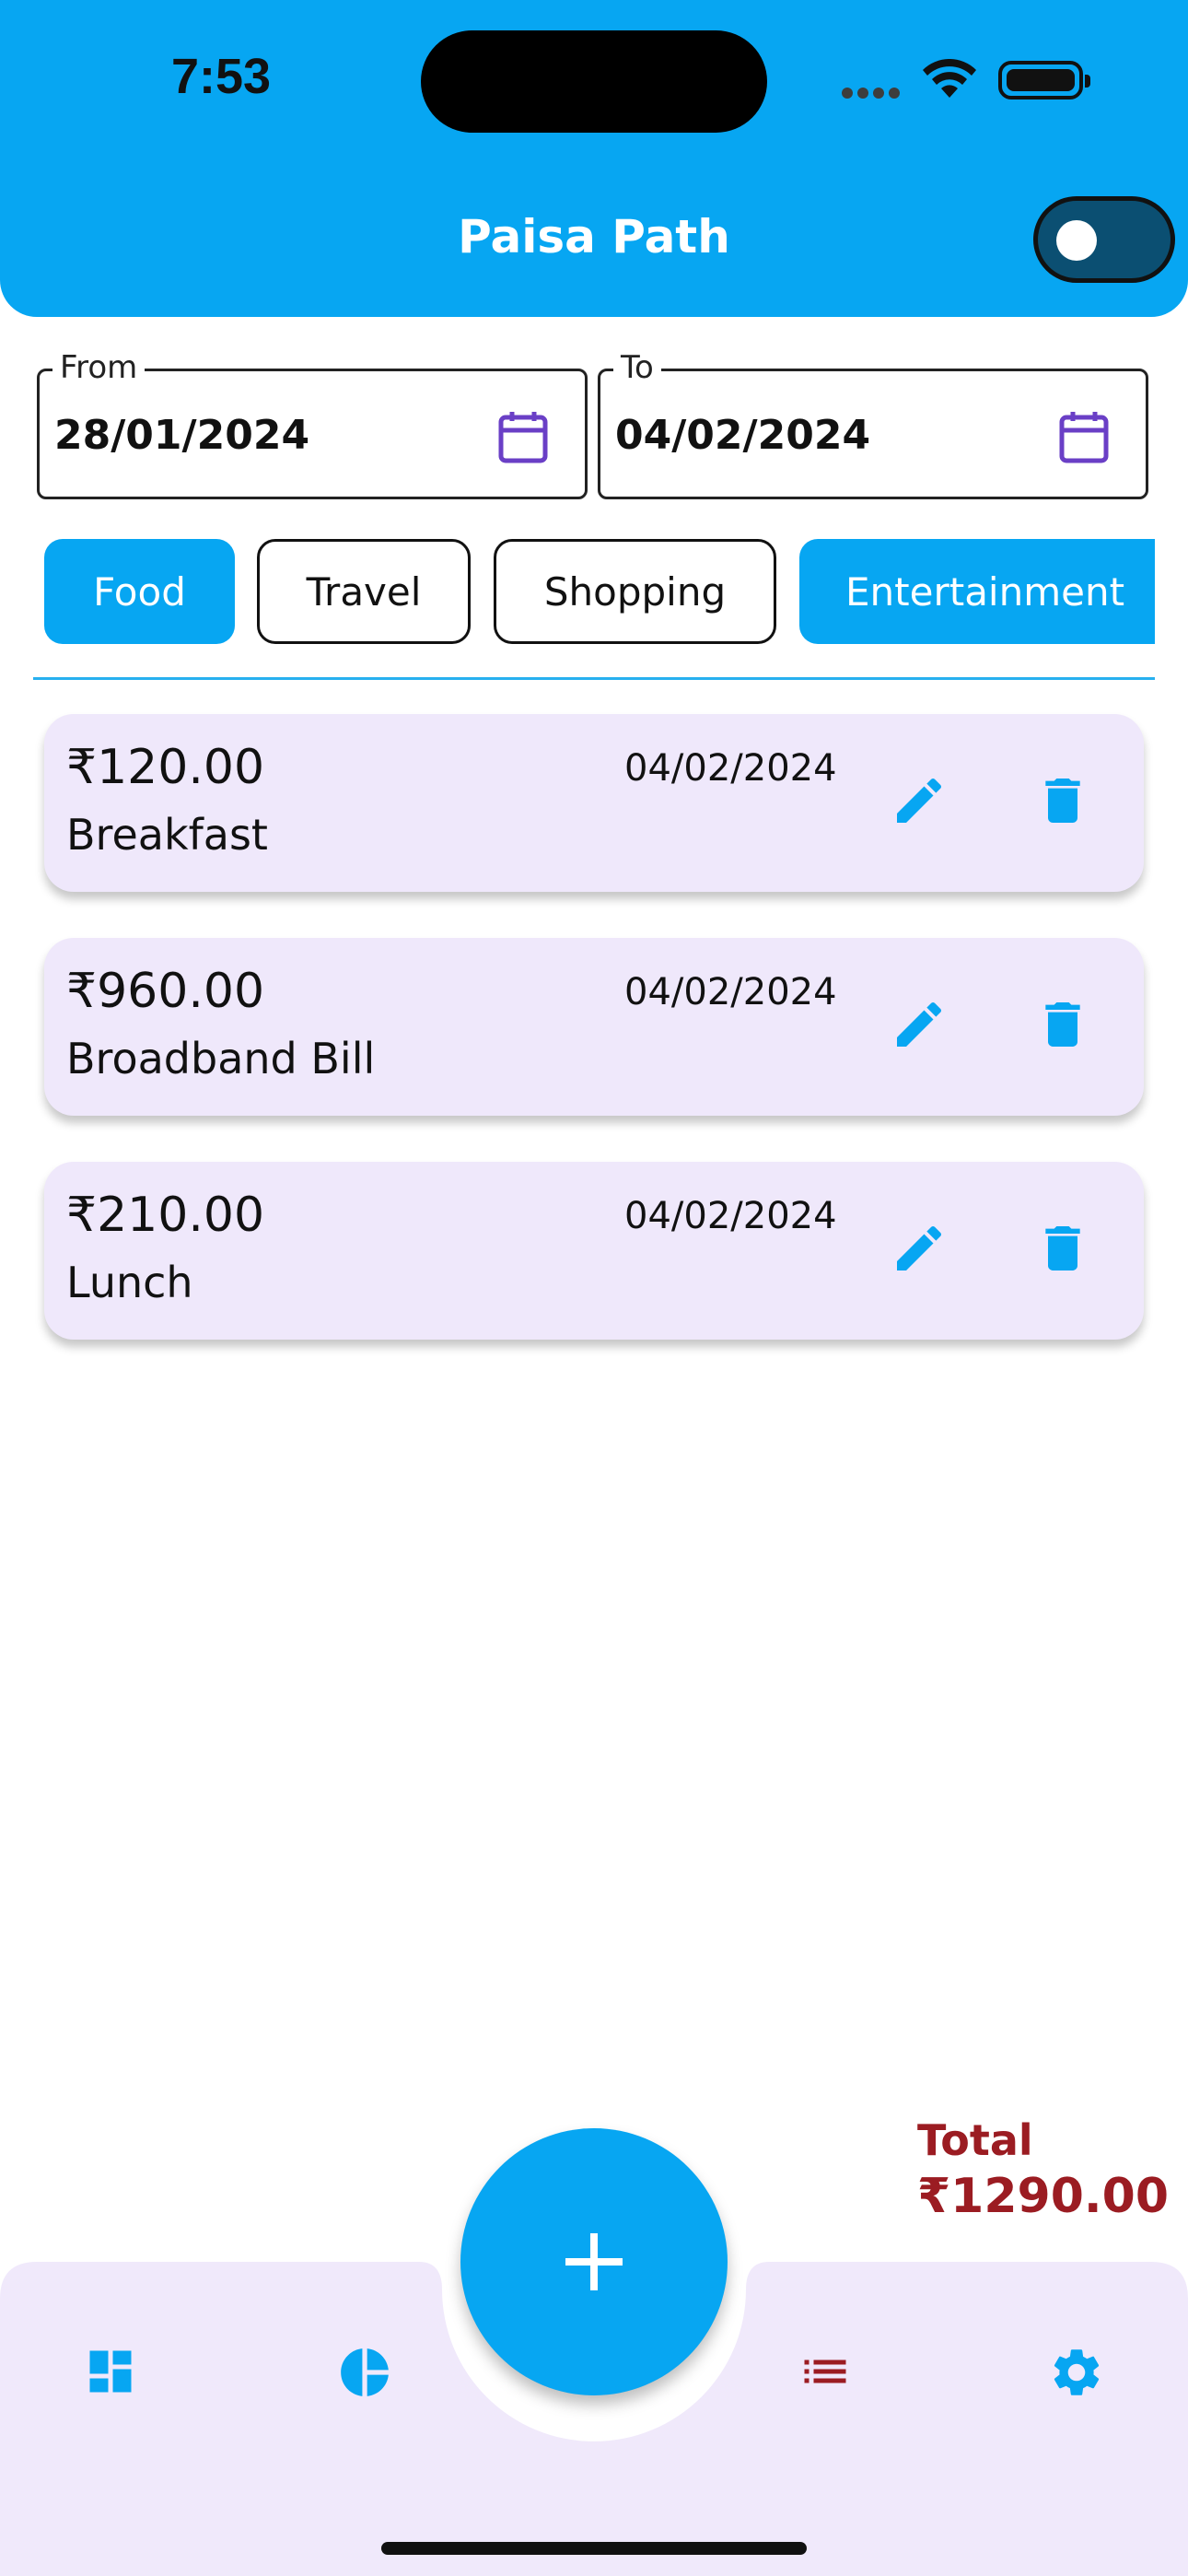 This screenshot has height=2576, width=1188. I want to click on expense-card: ₹960.00 Broadband Bill 04/02/2024, so click(594, 1027).